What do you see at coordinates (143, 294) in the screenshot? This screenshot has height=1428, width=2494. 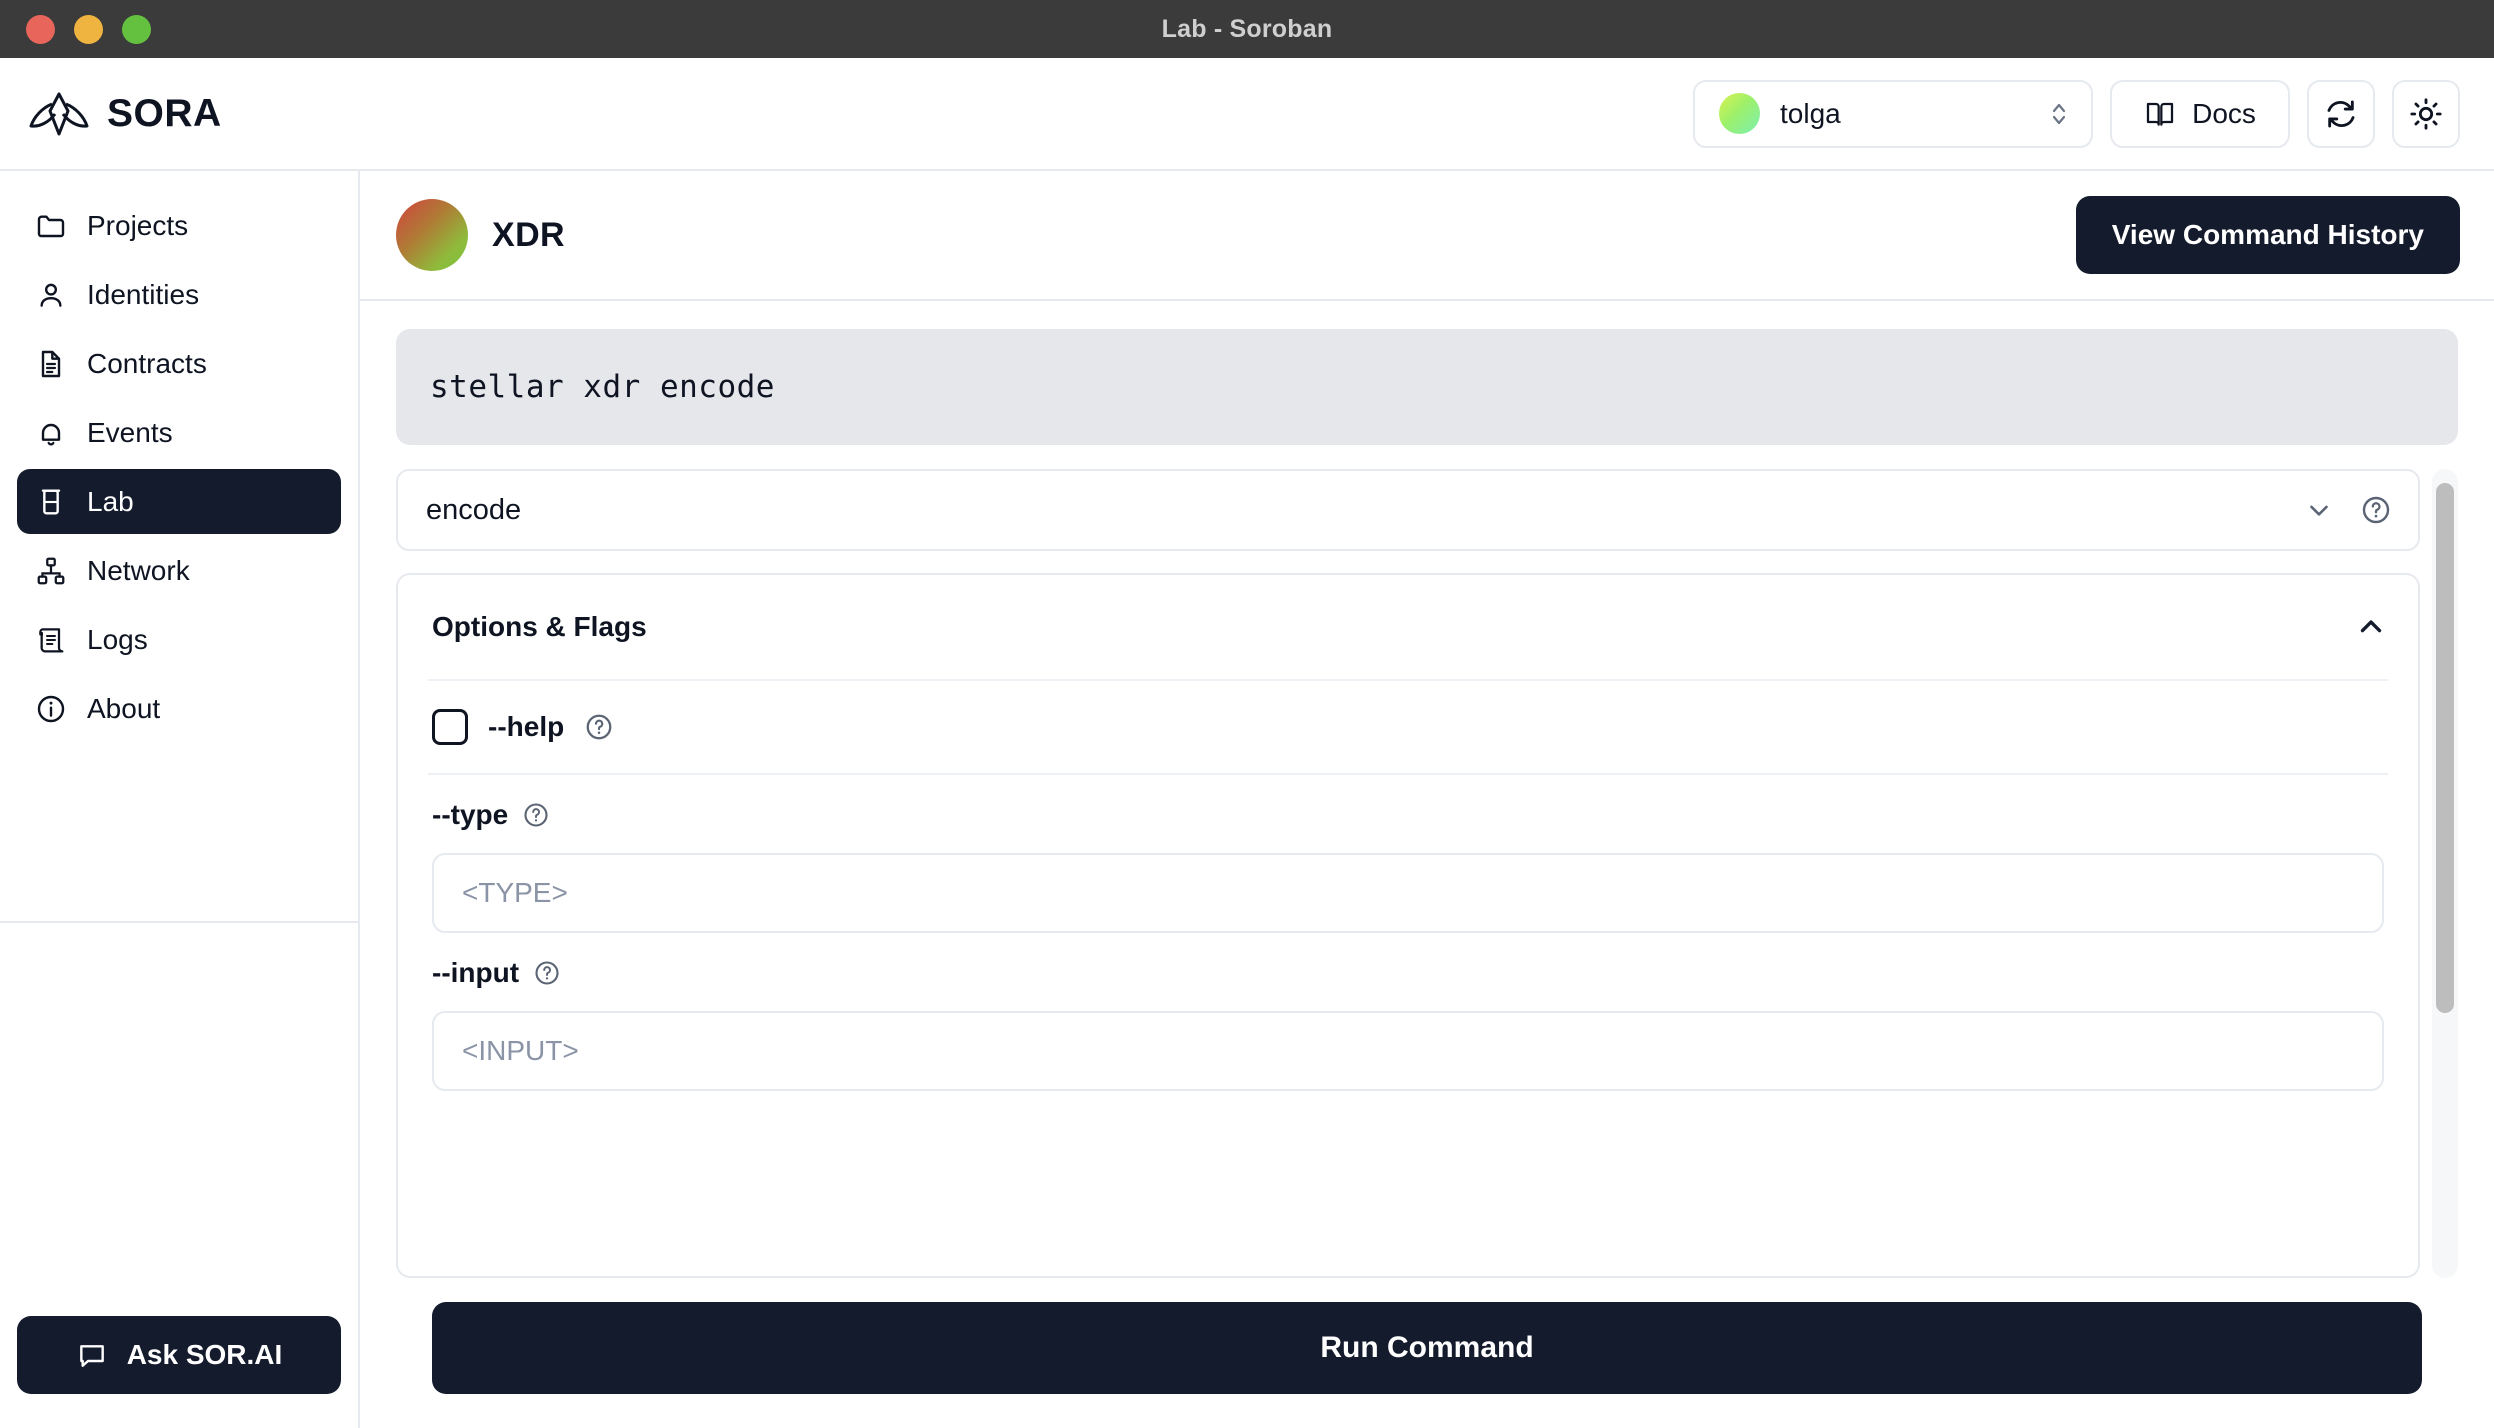 I see `sidebar-item-label: Identities` at bounding box center [143, 294].